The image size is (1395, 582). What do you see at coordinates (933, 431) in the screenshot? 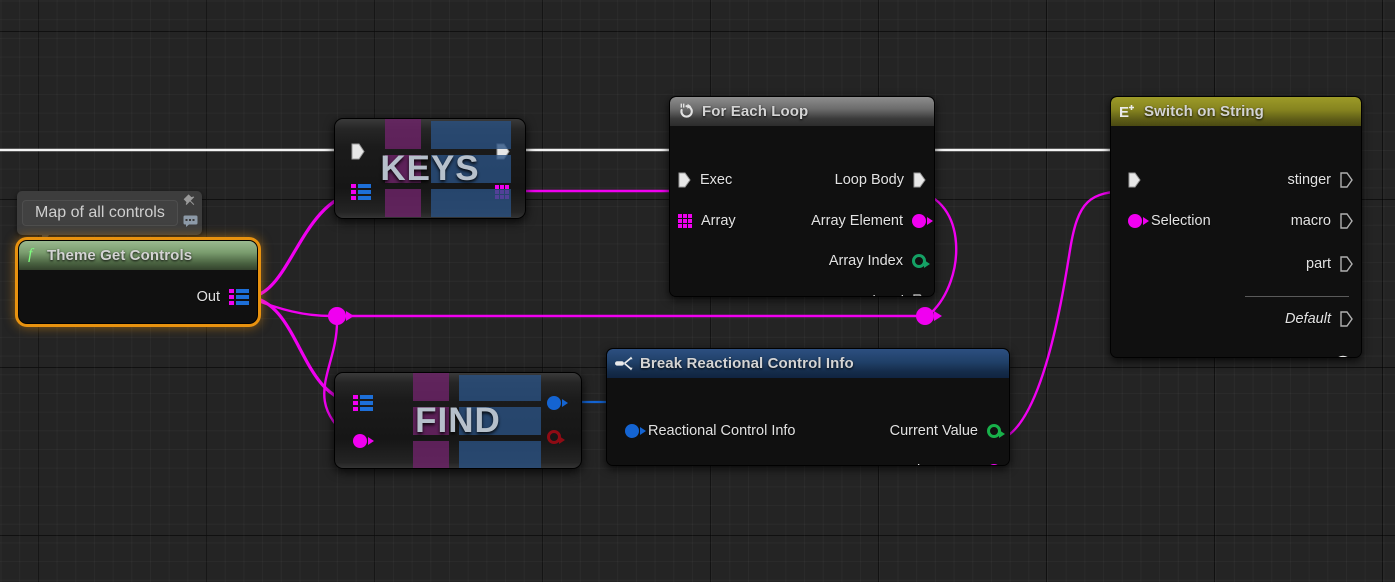
I see `pin-label: Current Value` at bounding box center [933, 431].